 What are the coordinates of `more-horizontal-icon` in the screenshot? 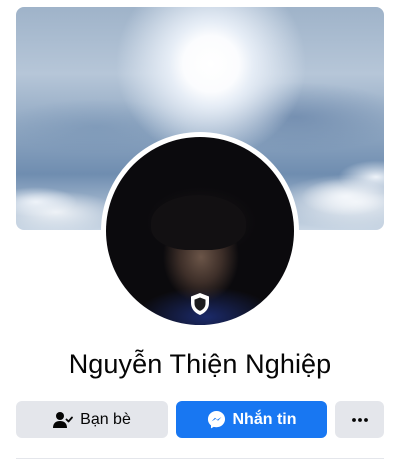 It's located at (359, 419).